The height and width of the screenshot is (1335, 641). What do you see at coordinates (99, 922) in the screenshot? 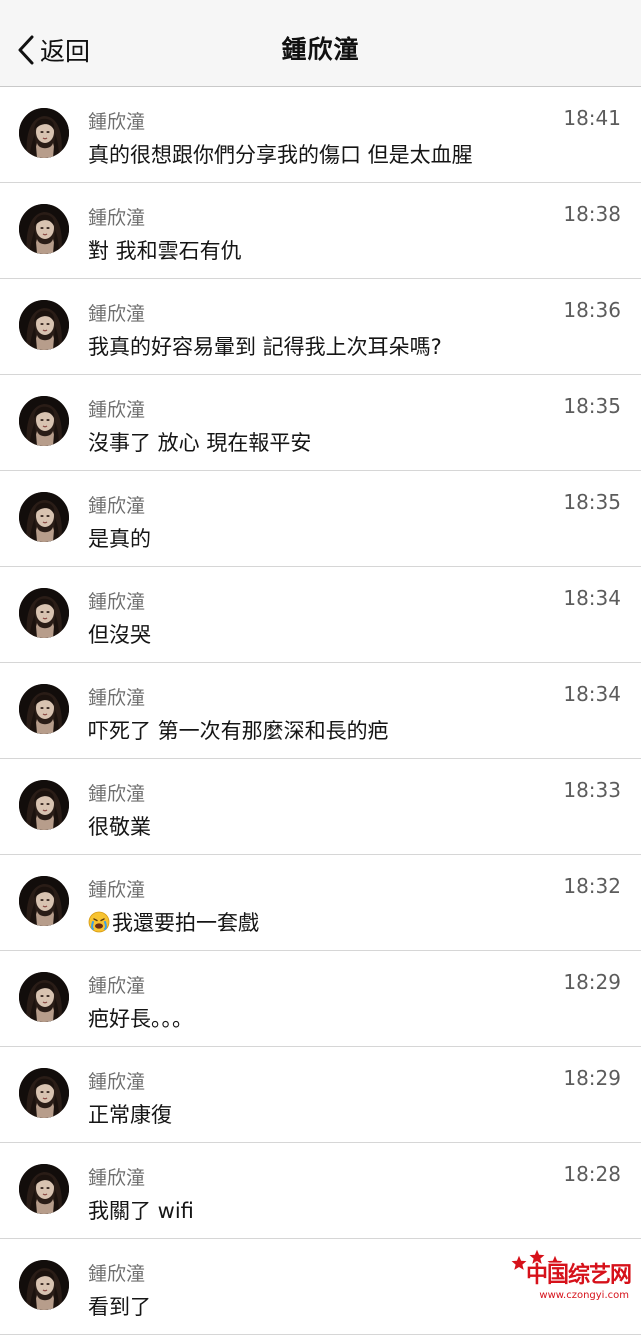
I see `crying-emoji-icon` at bounding box center [99, 922].